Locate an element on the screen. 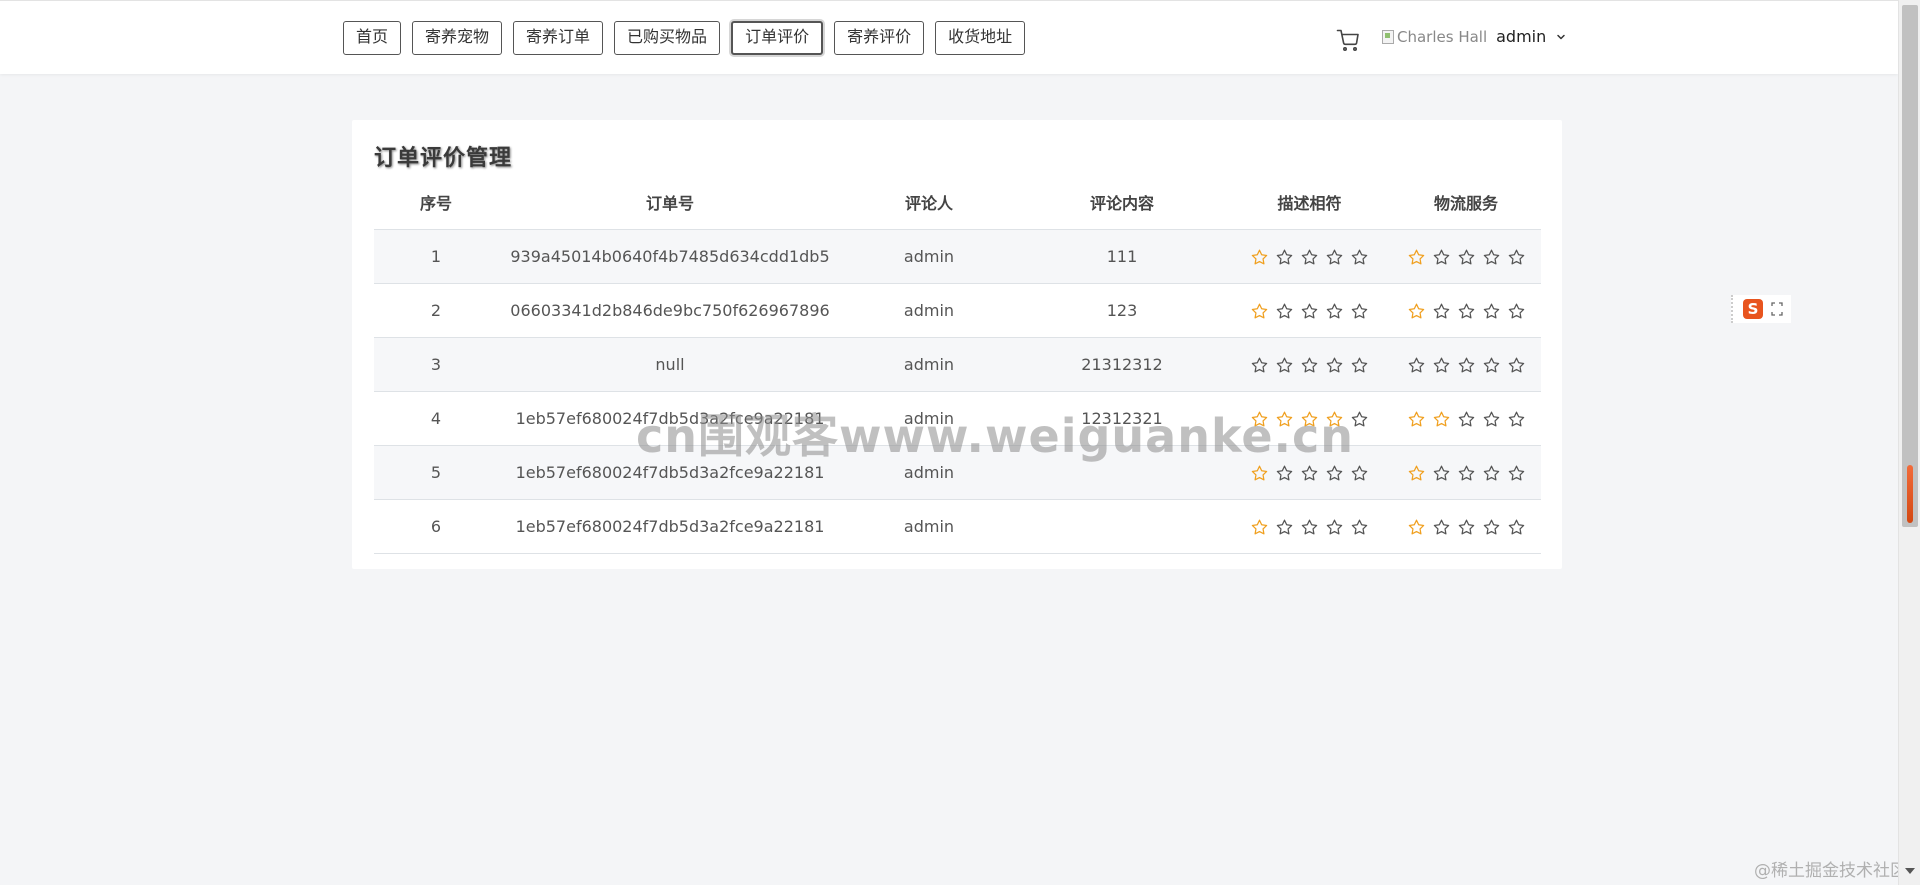 Image resolution: width=1920 pixels, height=885 pixels. s-logo-icon: S is located at coordinates (1753, 309).